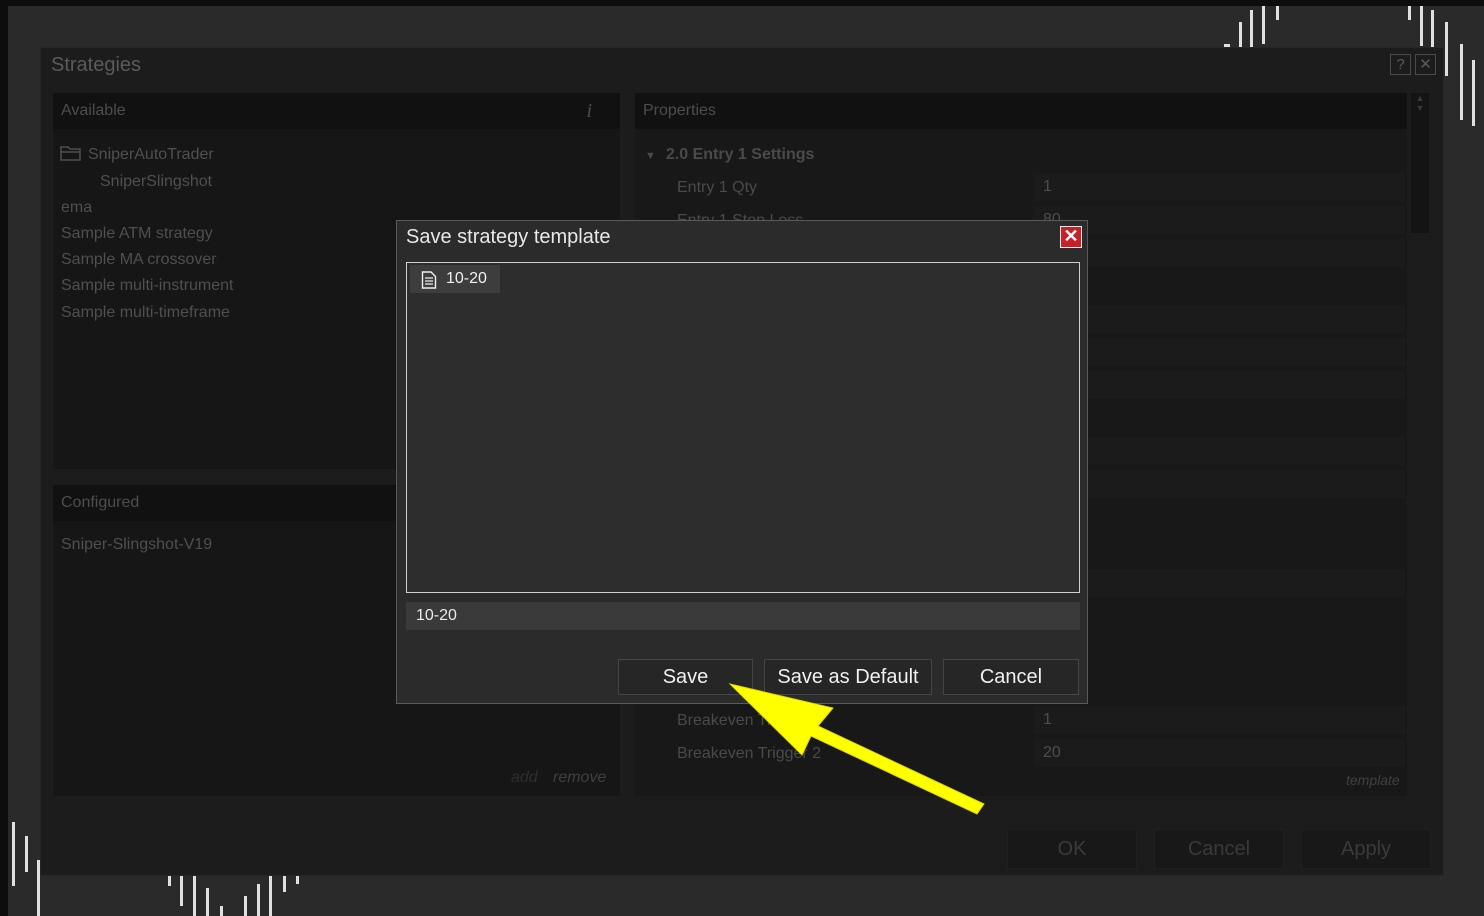  Describe the element at coordinates (137, 234) in the screenshot. I see `list-item: Sample ATM strategy` at that location.